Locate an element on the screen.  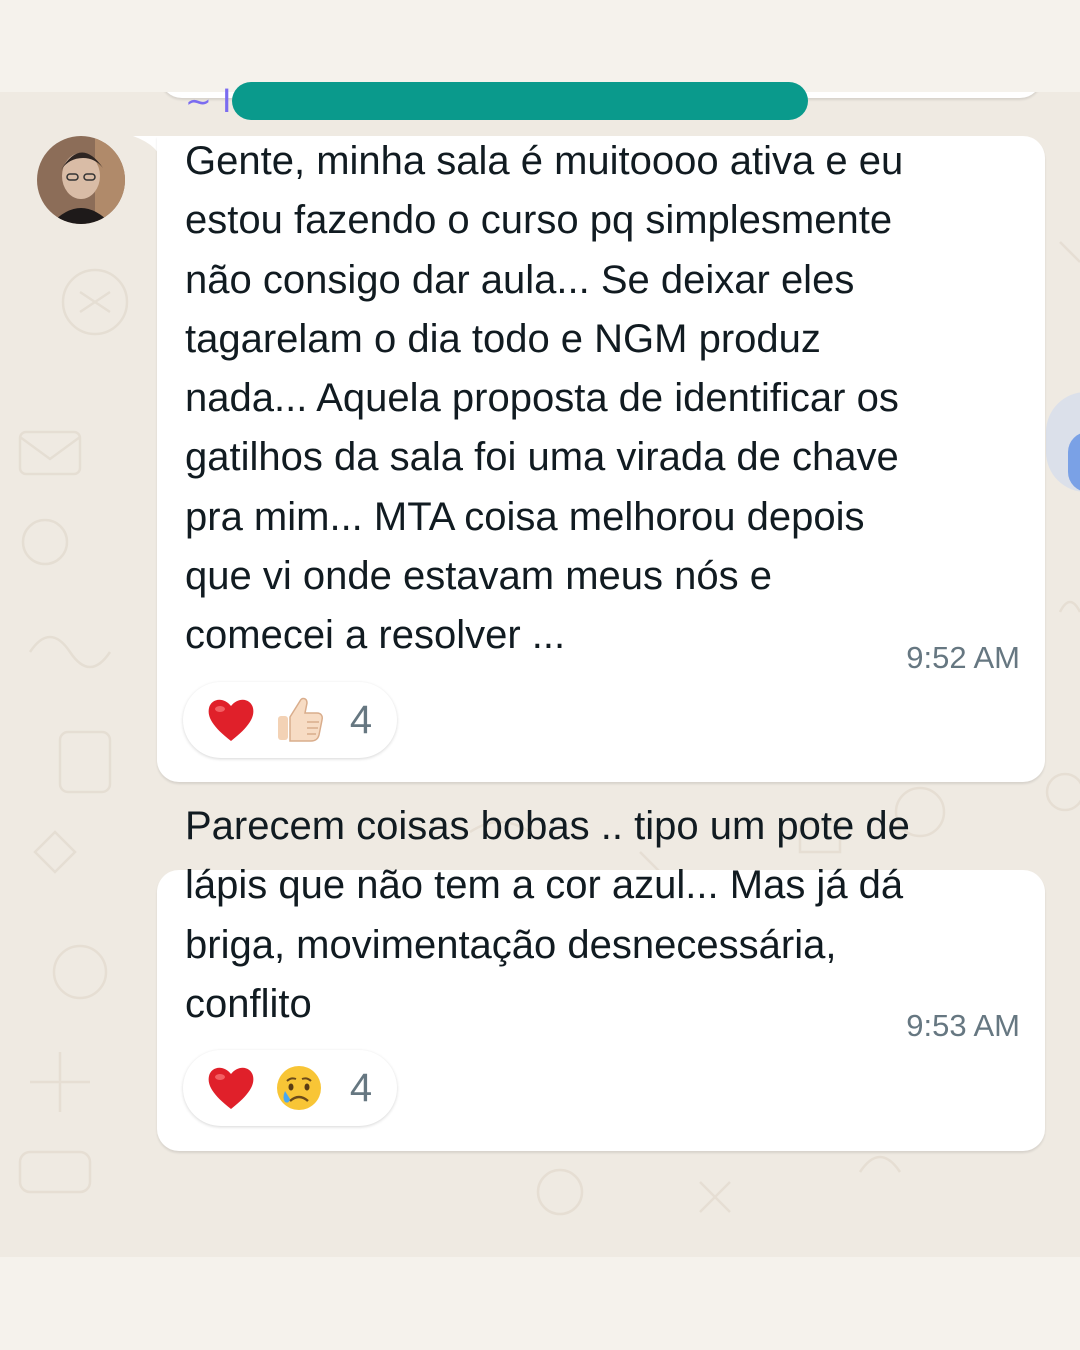
message-line: Gente, minha sala é muitoooo ativa e eu is located at coordinates (544, 161).